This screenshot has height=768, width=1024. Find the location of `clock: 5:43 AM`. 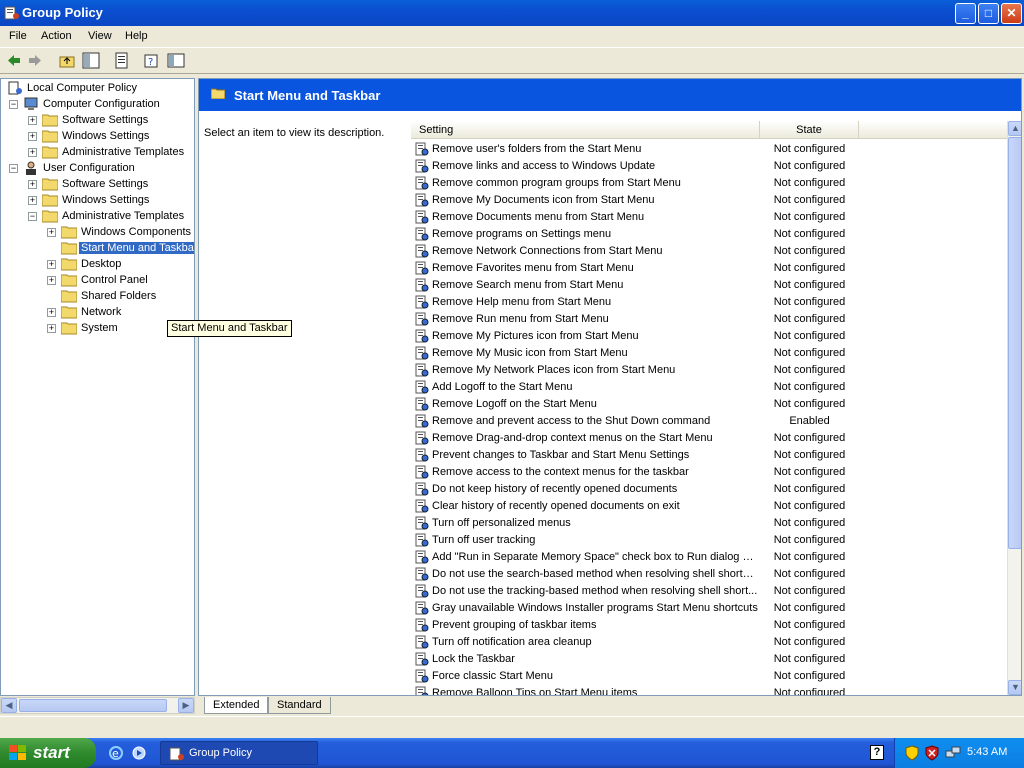

clock: 5:43 AM is located at coordinates (987, 752).